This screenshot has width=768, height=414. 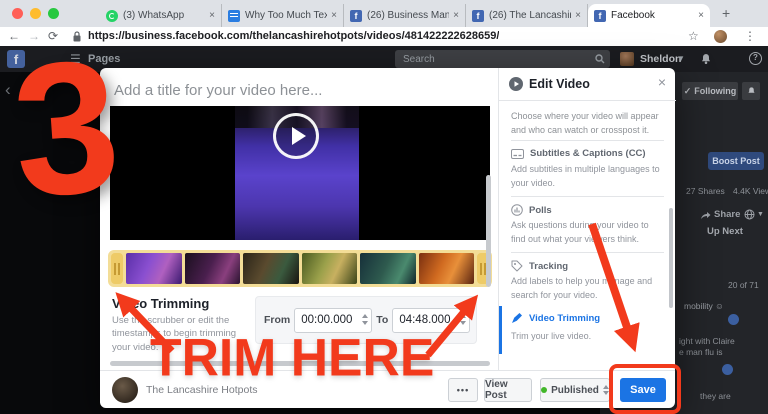 I want to click on notifications-bell-icon, so click(x=706, y=59).